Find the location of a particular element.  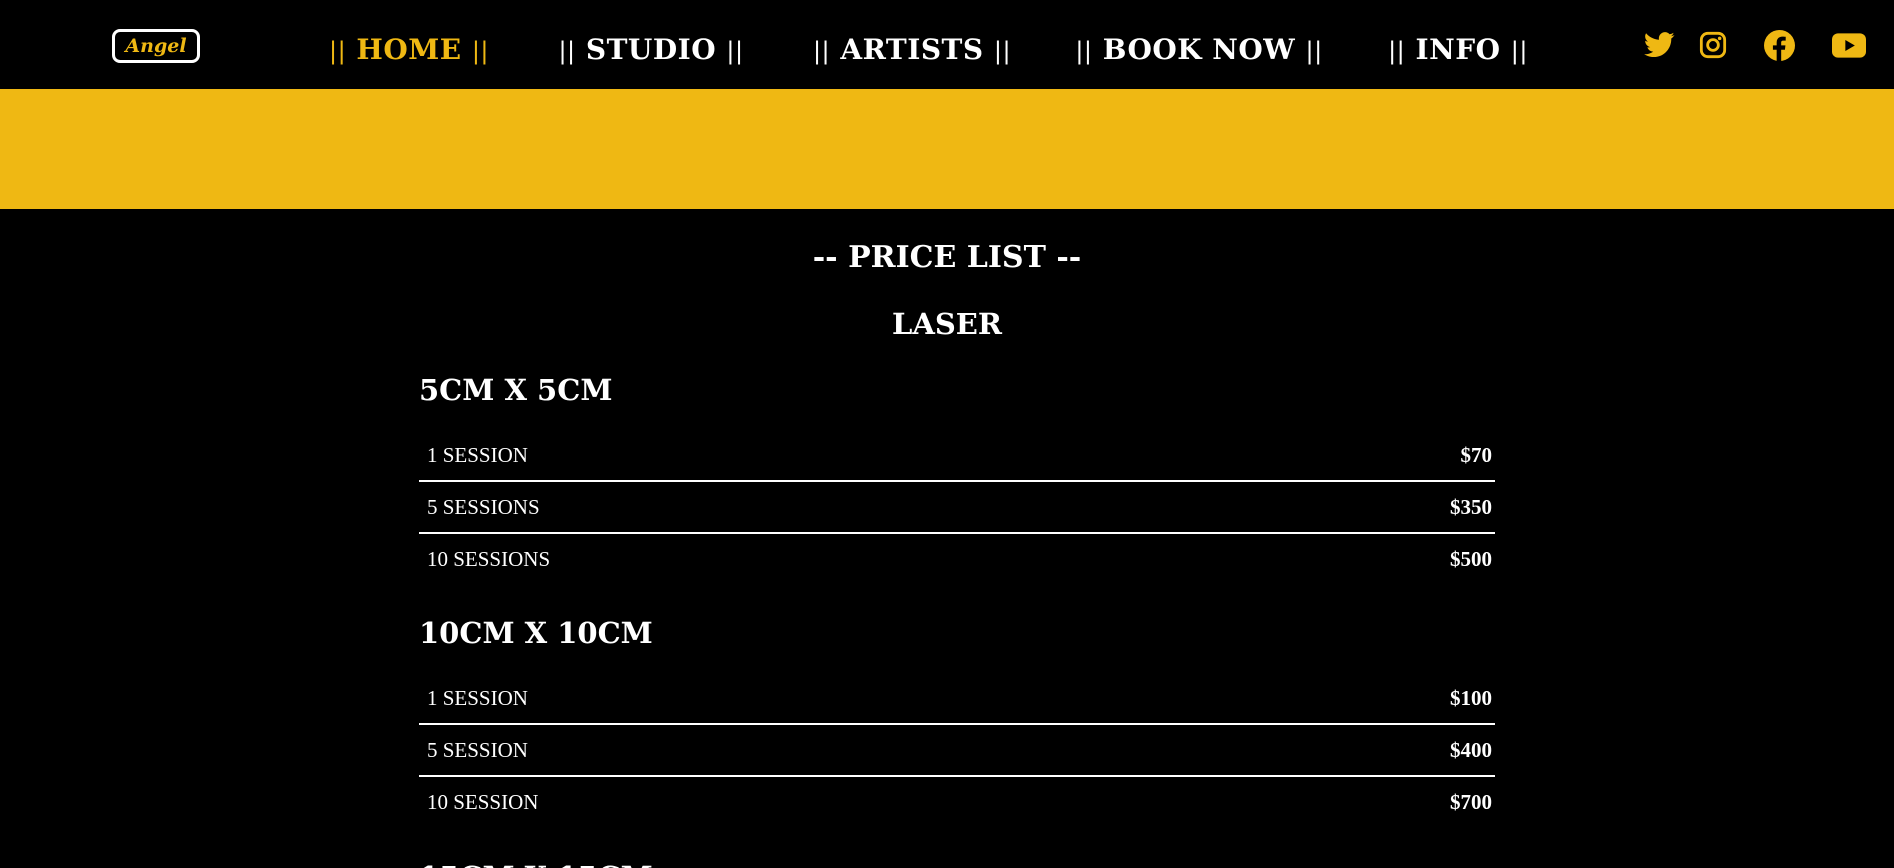

facebook-link is located at coordinates (1779, 45).